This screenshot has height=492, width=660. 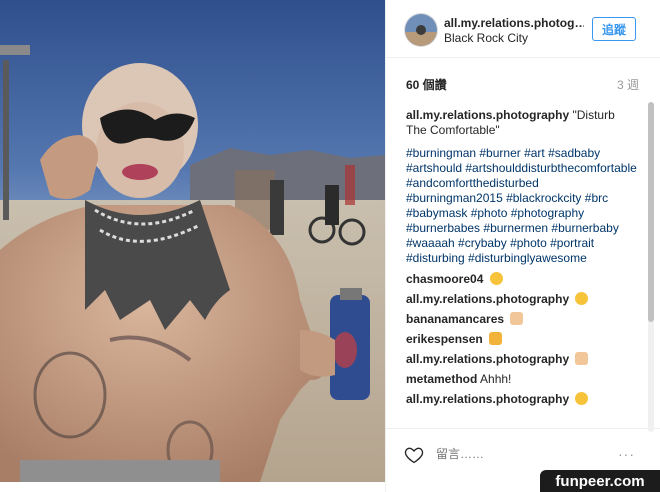 What do you see at coordinates (582, 398) in the screenshot?
I see `wink-emoji-icon` at bounding box center [582, 398].